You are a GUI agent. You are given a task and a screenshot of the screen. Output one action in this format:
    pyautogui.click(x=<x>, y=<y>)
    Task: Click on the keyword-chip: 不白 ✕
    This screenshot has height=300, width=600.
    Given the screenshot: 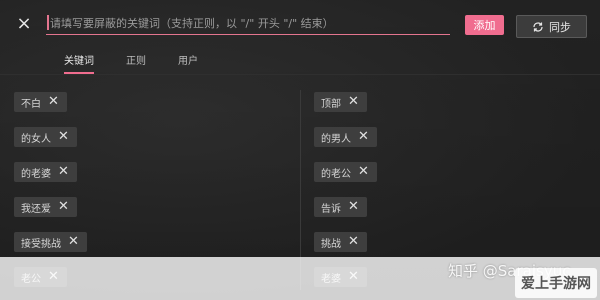 What is the action you would take?
    pyautogui.click(x=40, y=102)
    